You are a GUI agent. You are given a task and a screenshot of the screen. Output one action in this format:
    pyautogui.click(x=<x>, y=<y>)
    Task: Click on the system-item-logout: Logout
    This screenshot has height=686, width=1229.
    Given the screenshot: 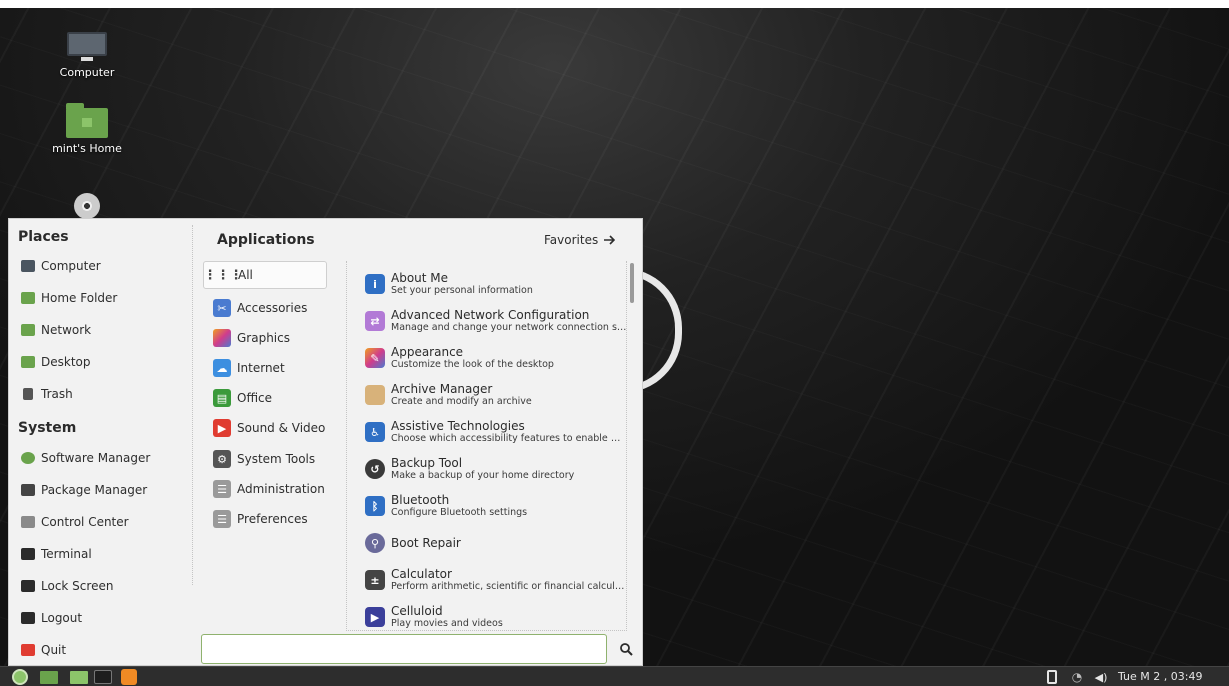 What is the action you would take?
    pyautogui.click(x=51, y=618)
    